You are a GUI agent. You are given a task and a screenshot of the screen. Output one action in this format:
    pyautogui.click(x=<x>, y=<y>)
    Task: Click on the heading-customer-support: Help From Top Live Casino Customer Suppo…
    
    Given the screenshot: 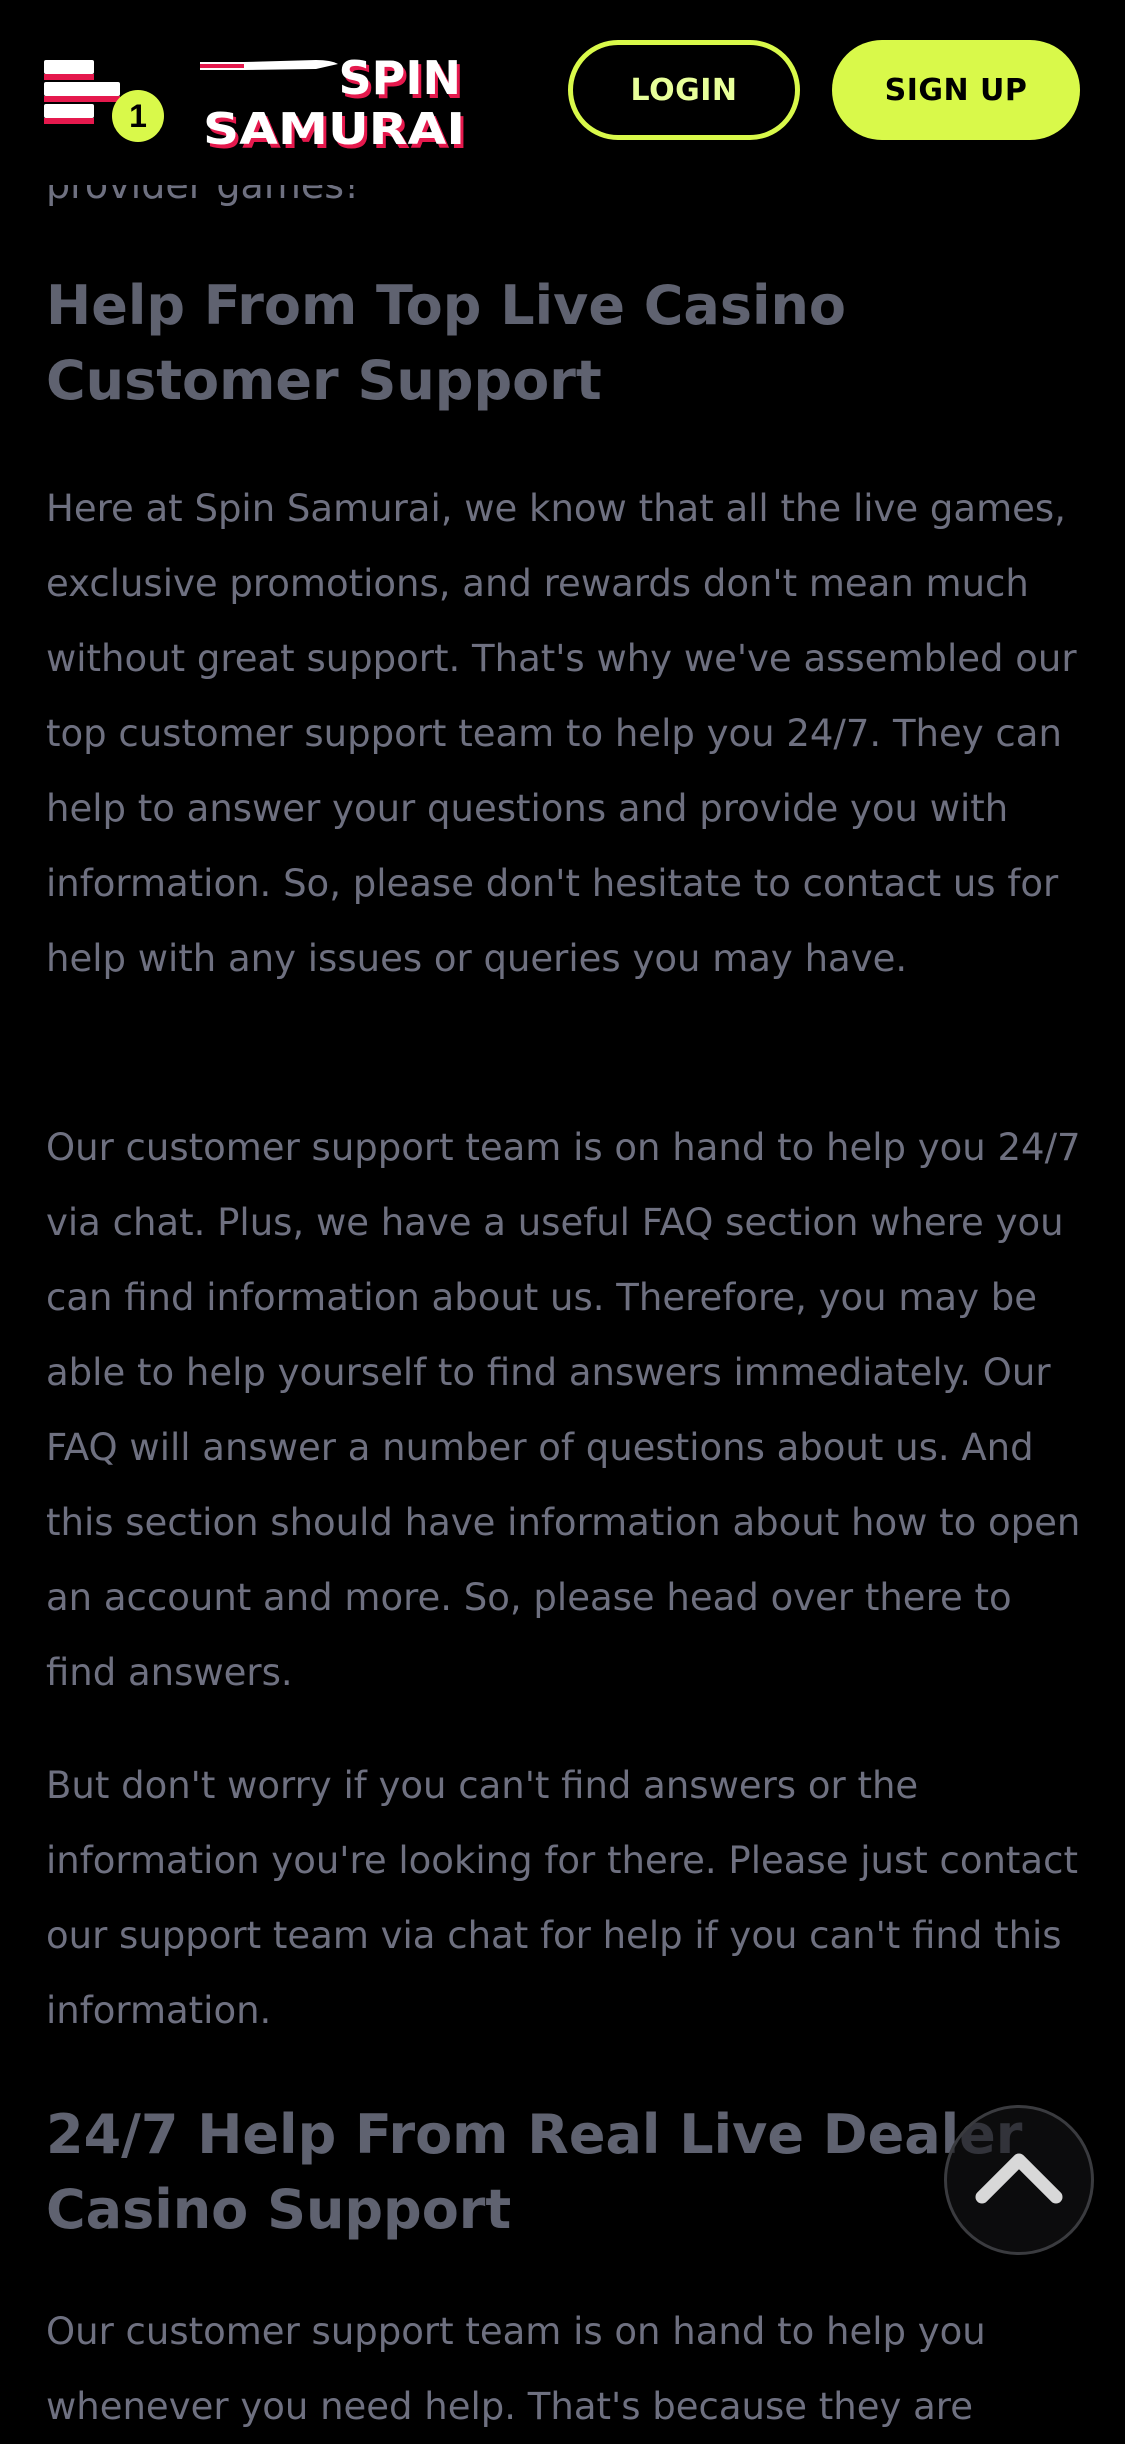 What is the action you would take?
    pyautogui.click(x=446, y=343)
    